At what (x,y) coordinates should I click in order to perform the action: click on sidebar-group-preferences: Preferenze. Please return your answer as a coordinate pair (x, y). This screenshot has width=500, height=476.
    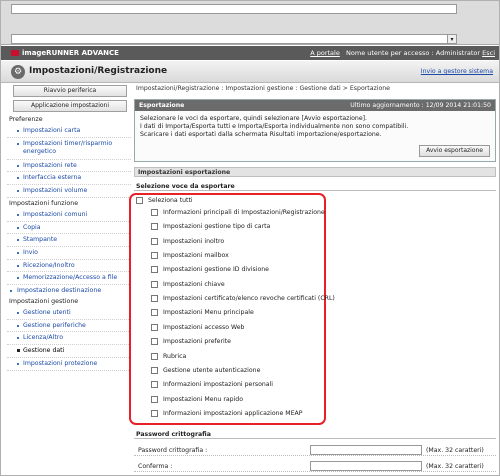
    Looking at the image, I should click on (26, 119).